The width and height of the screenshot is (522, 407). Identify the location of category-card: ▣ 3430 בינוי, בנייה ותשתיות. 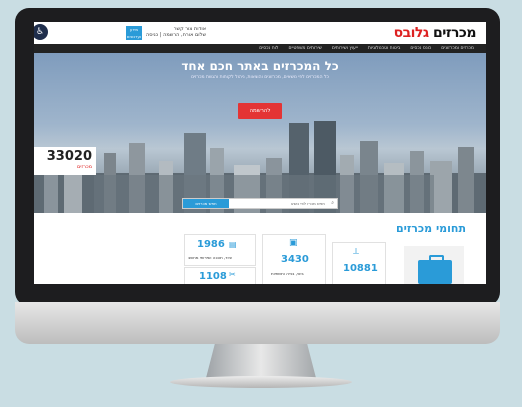
(294, 259).